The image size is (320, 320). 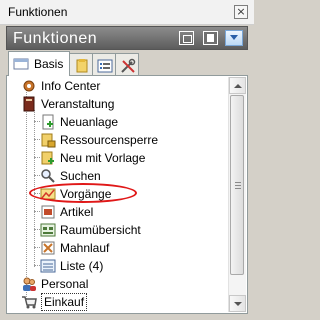 What do you see at coordinates (48, 176) in the screenshot?
I see `magnifier-icon` at bounding box center [48, 176].